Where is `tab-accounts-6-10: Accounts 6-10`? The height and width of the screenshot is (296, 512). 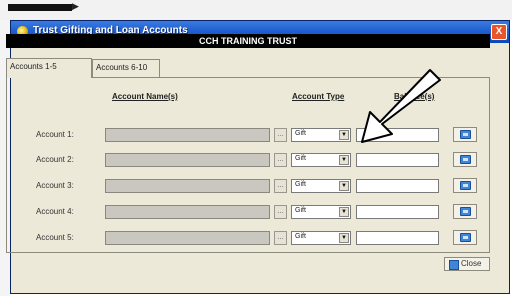
tab-accounts-6-10: Accounts 6-10 is located at coordinates (126, 68).